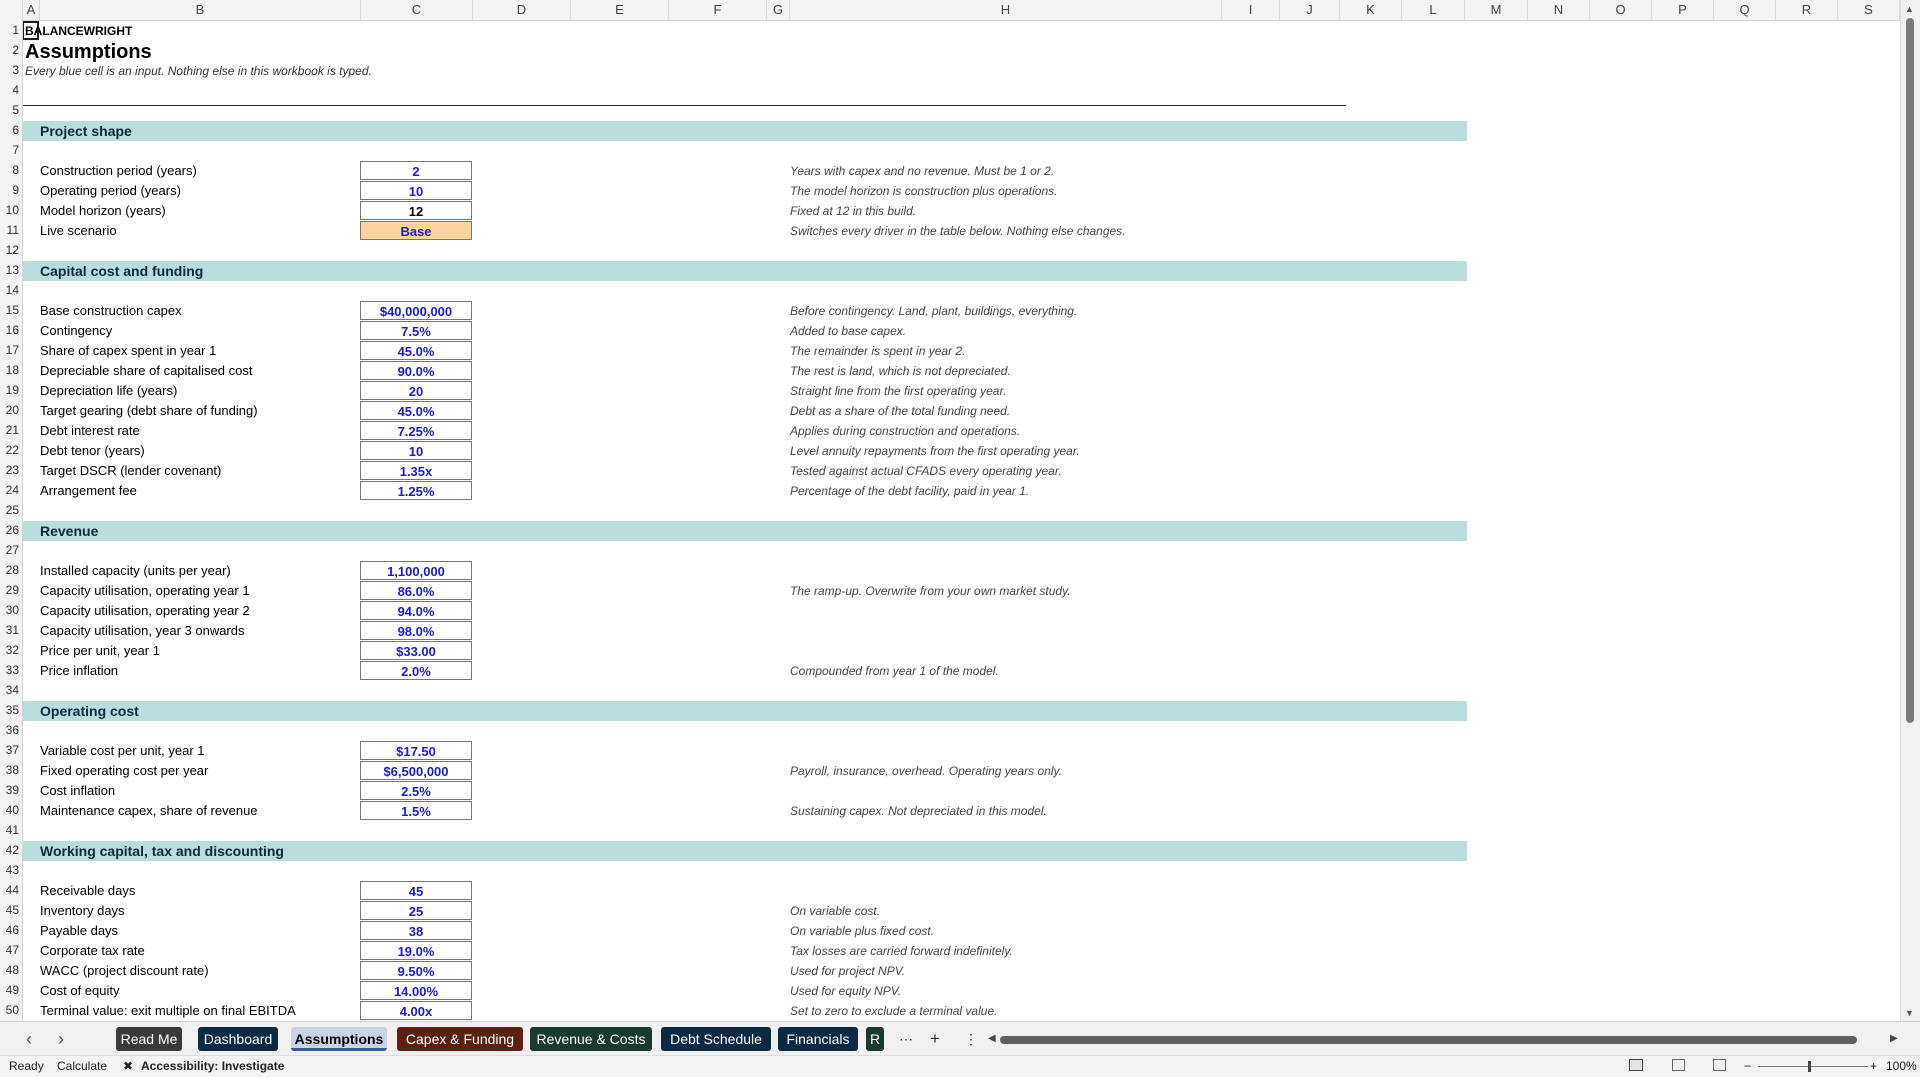 The image size is (1920, 1077). What do you see at coordinates (61, 1039) in the screenshot?
I see `tab-next-icon: ›` at bounding box center [61, 1039].